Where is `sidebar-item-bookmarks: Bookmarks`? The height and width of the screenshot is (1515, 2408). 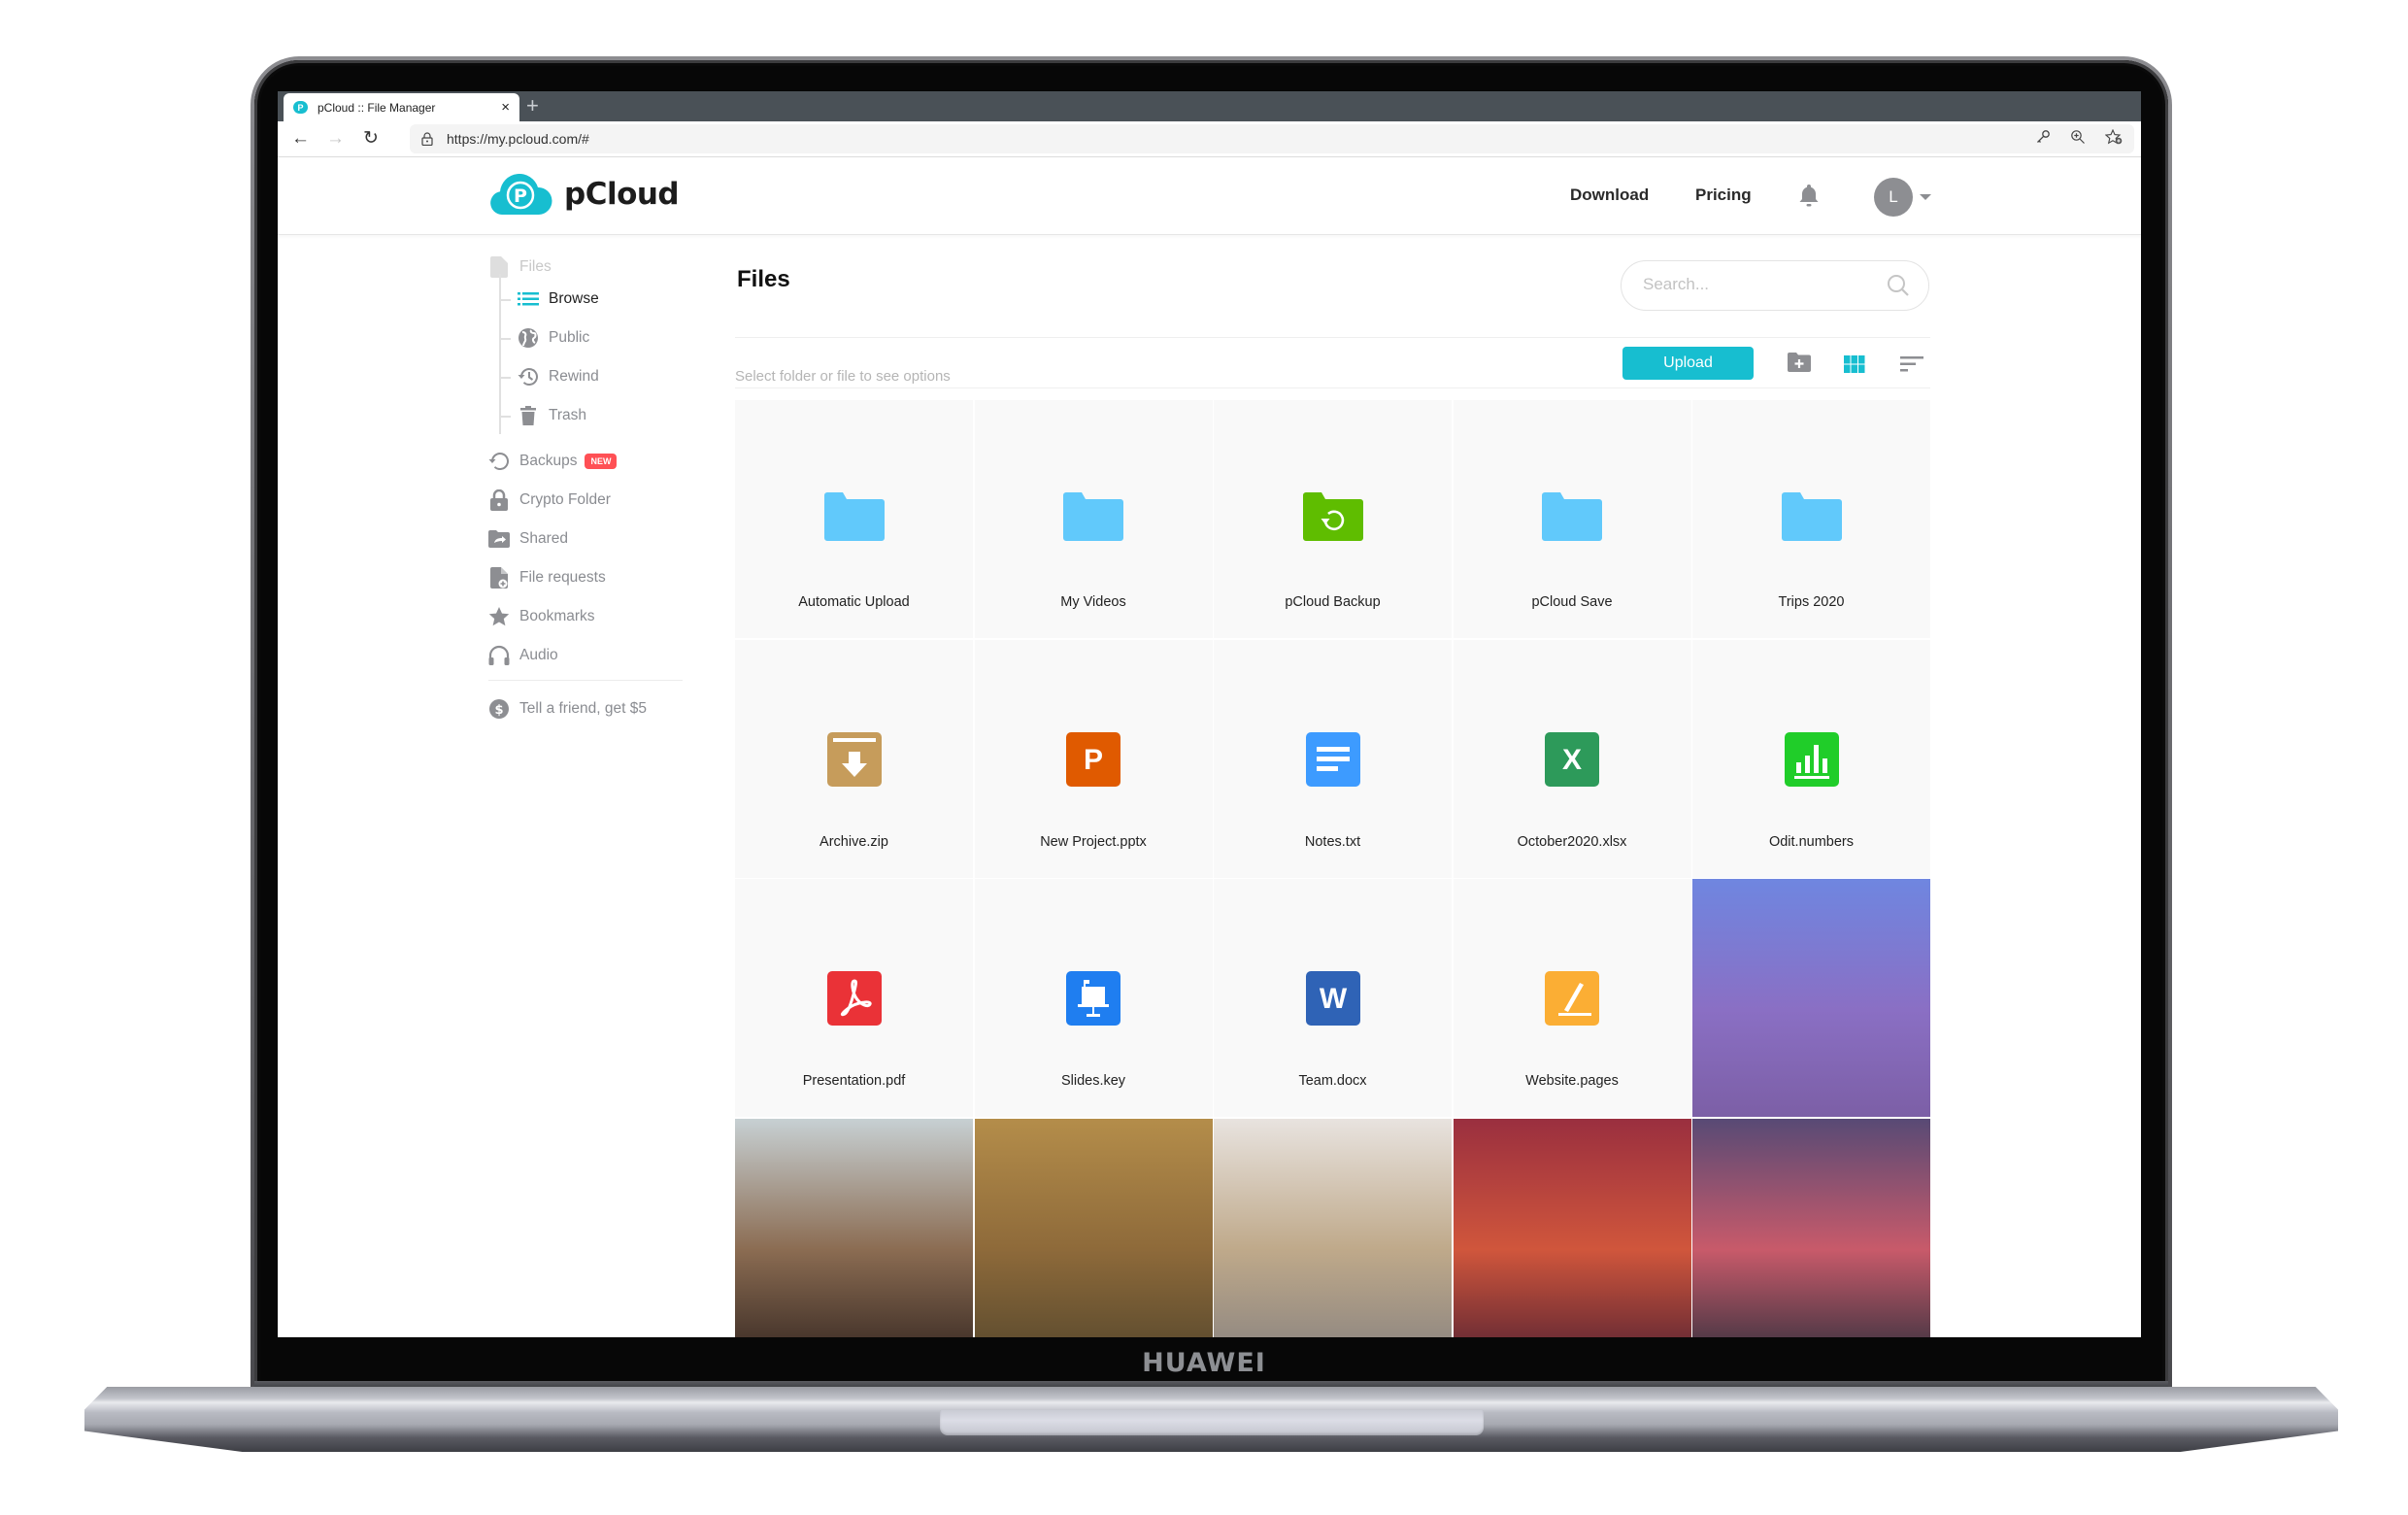 sidebar-item-bookmarks: Bookmarks is located at coordinates (542, 616).